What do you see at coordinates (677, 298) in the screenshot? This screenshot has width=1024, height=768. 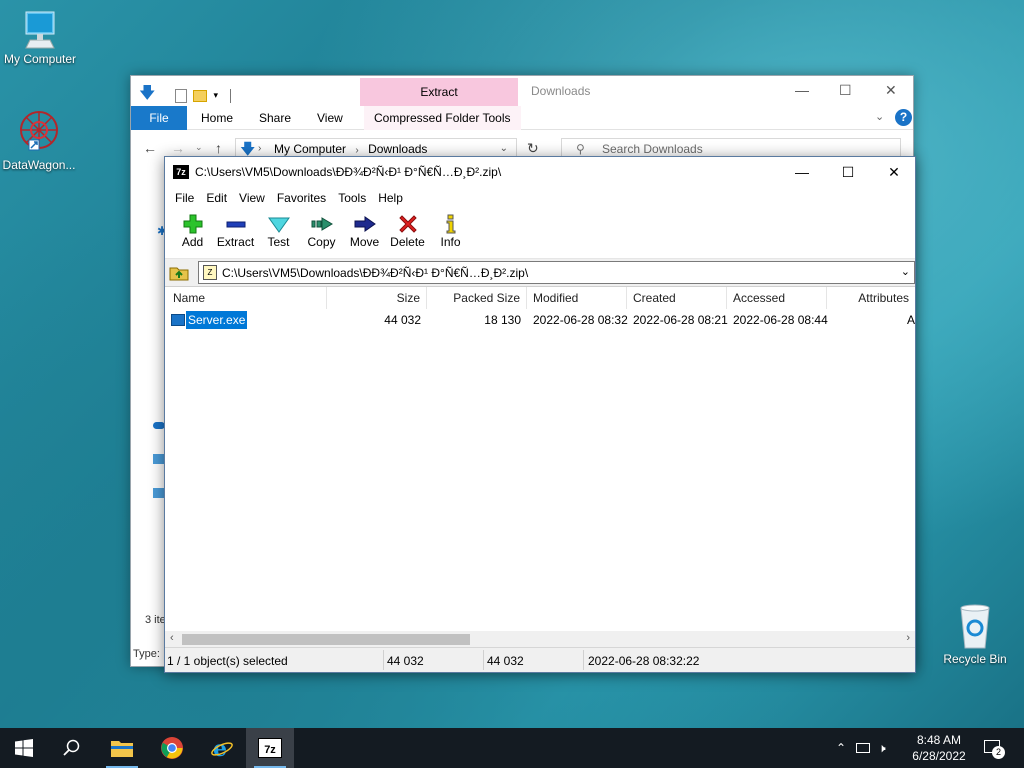 I see `column-header-created: Created` at bounding box center [677, 298].